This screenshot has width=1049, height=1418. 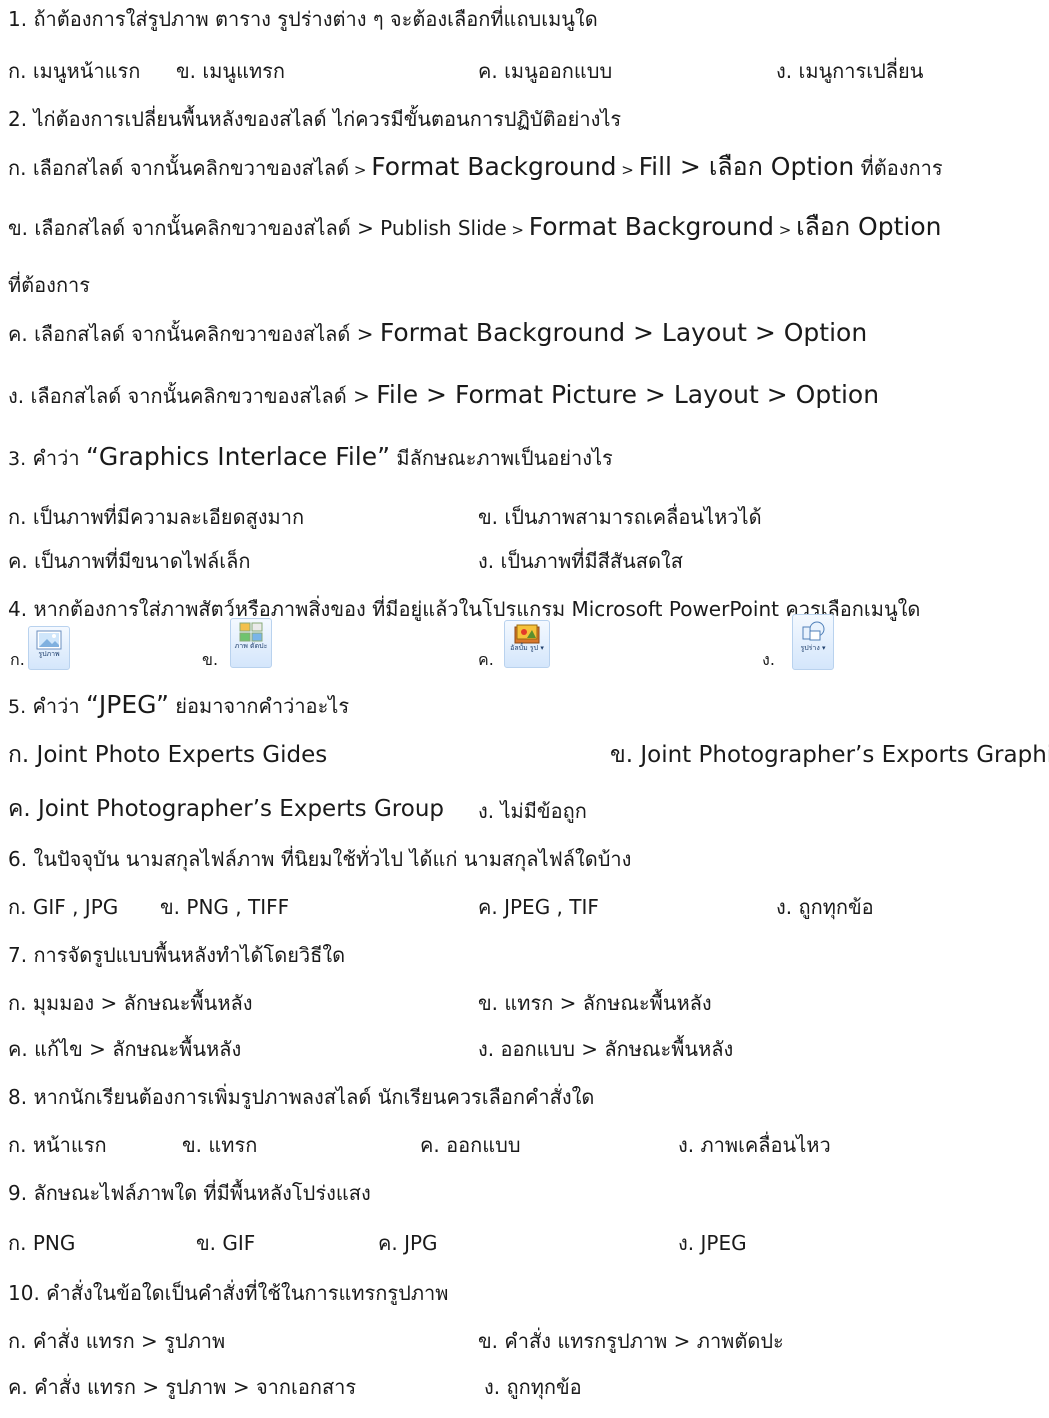 What do you see at coordinates (57, 1145) in the screenshot?
I see `q8-option-a: ก. หน้าแรก` at bounding box center [57, 1145].